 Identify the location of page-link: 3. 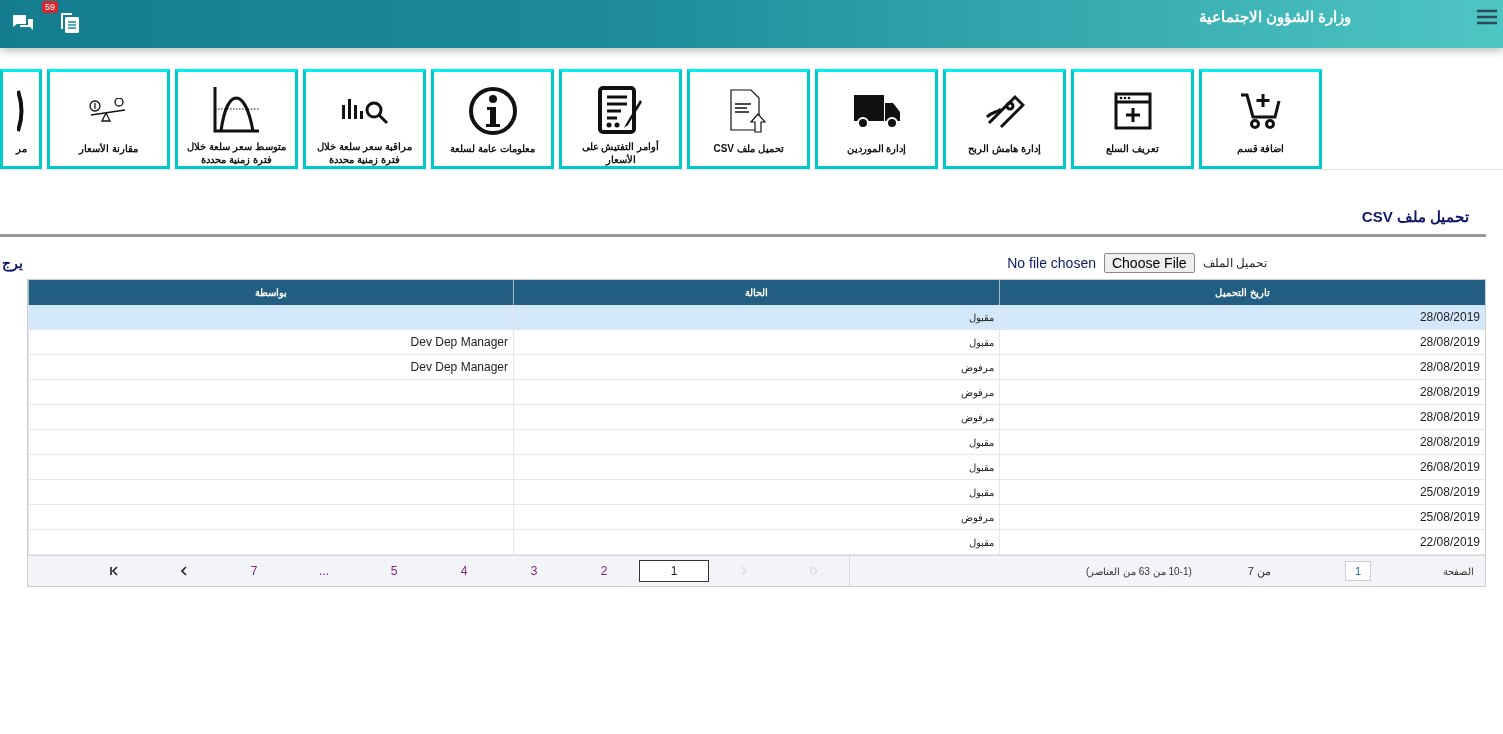
(534, 571).